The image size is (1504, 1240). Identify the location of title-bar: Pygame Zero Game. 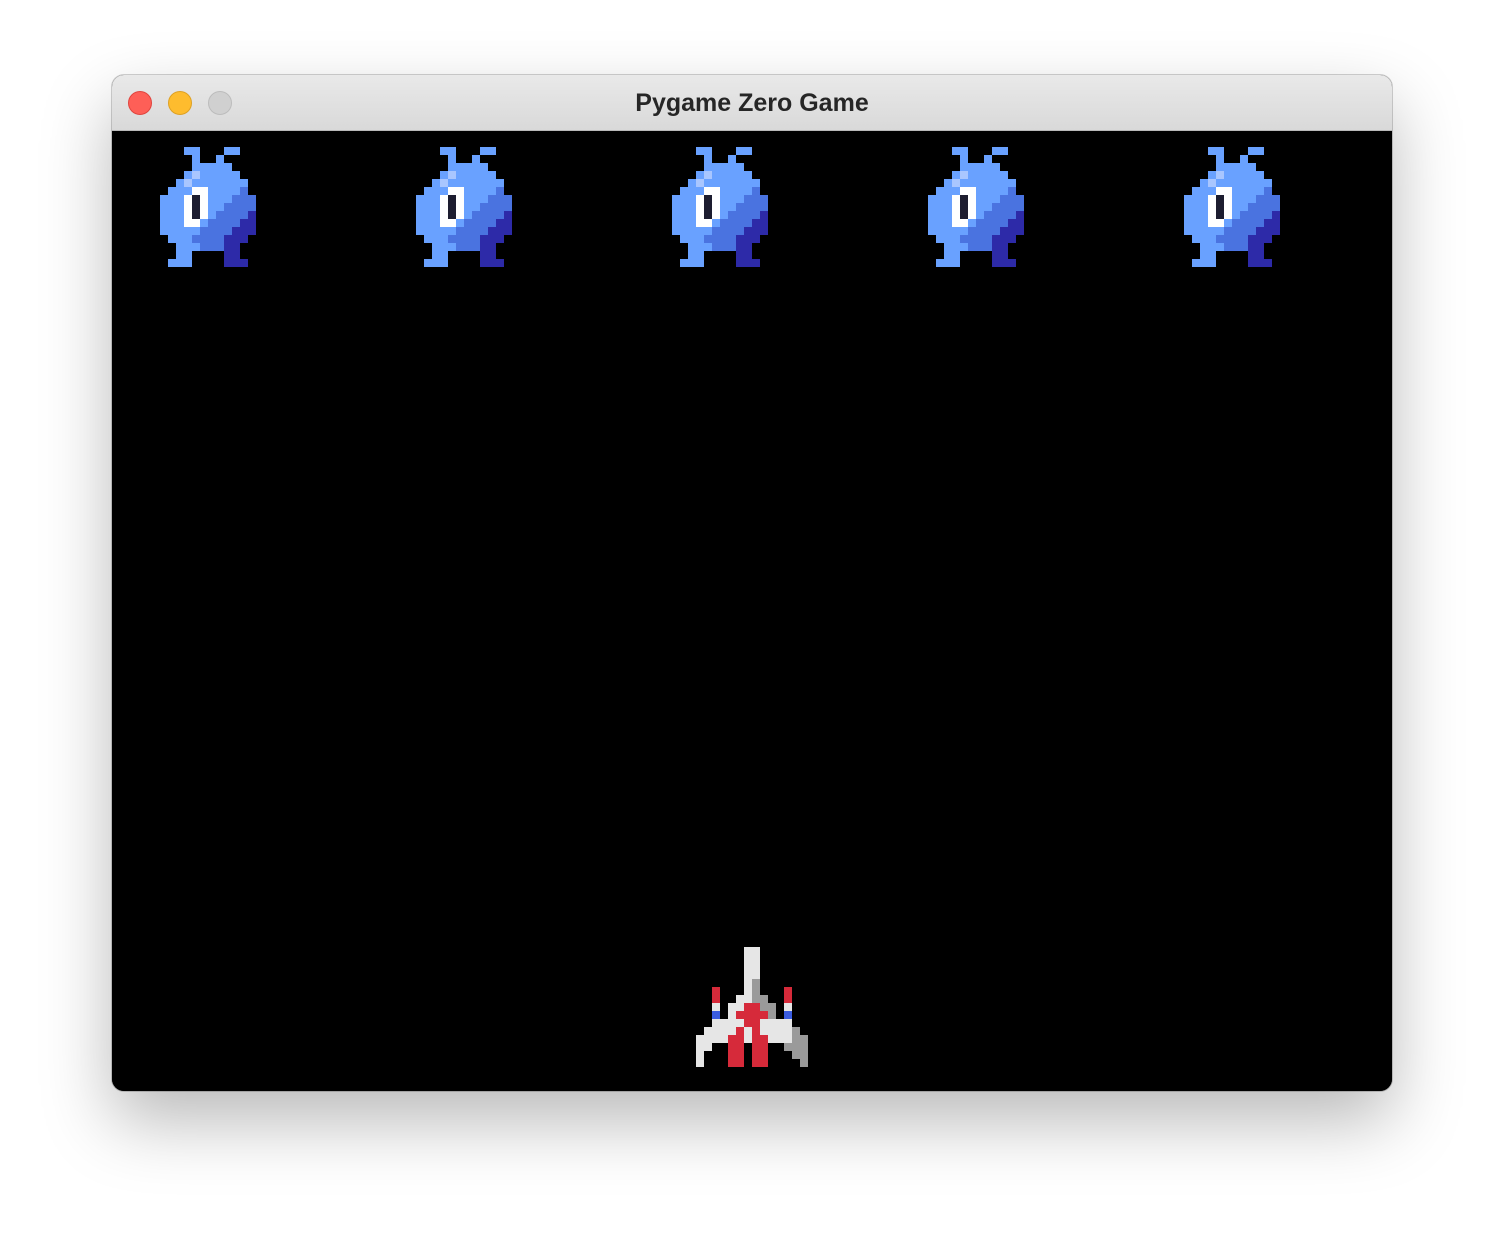
(752, 103).